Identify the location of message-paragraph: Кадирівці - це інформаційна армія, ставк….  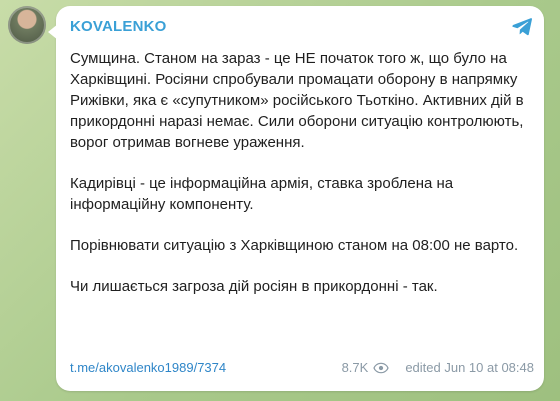
(262, 194).